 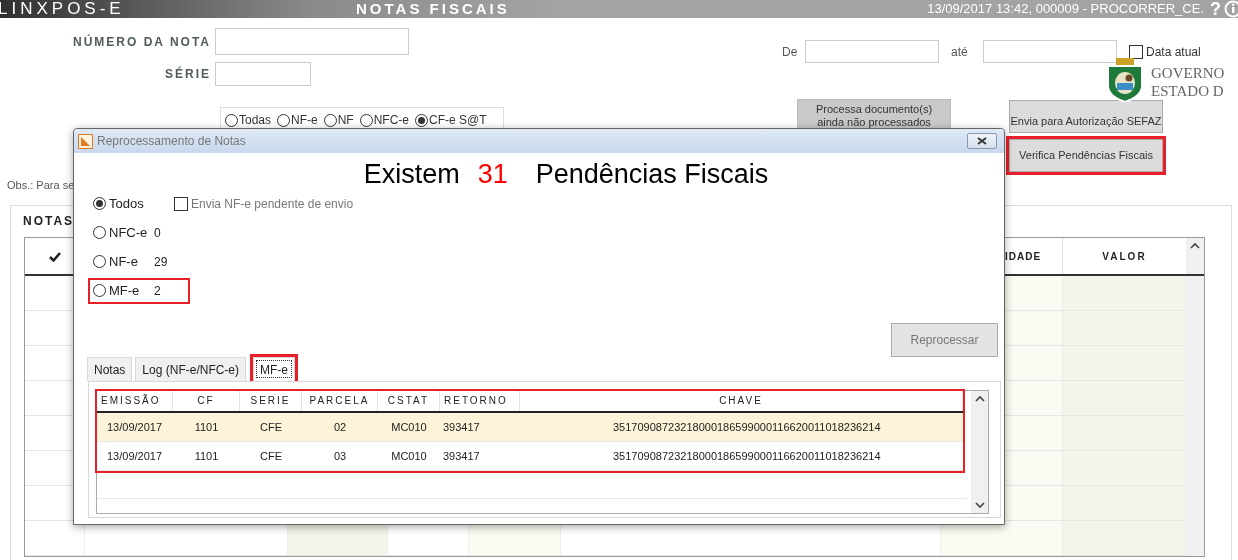 I want to click on column-header: EMISSÃO, so click(x=135, y=401).